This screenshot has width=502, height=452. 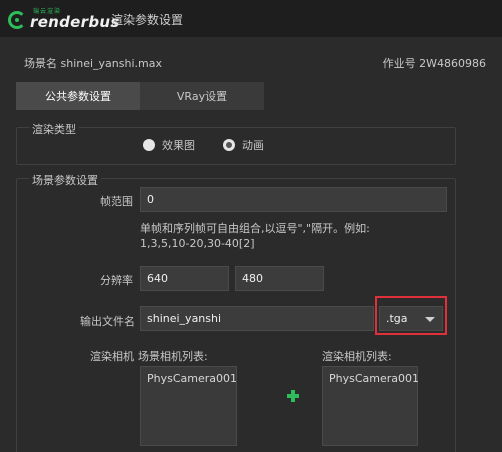 I want to click on highlight-box, so click(x=411, y=315).